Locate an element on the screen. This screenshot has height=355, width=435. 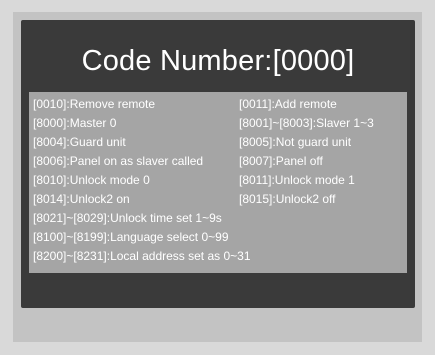
code-item-slaver: [8001]~[8003]:Slaver 1~3 is located at coordinates (306, 123).